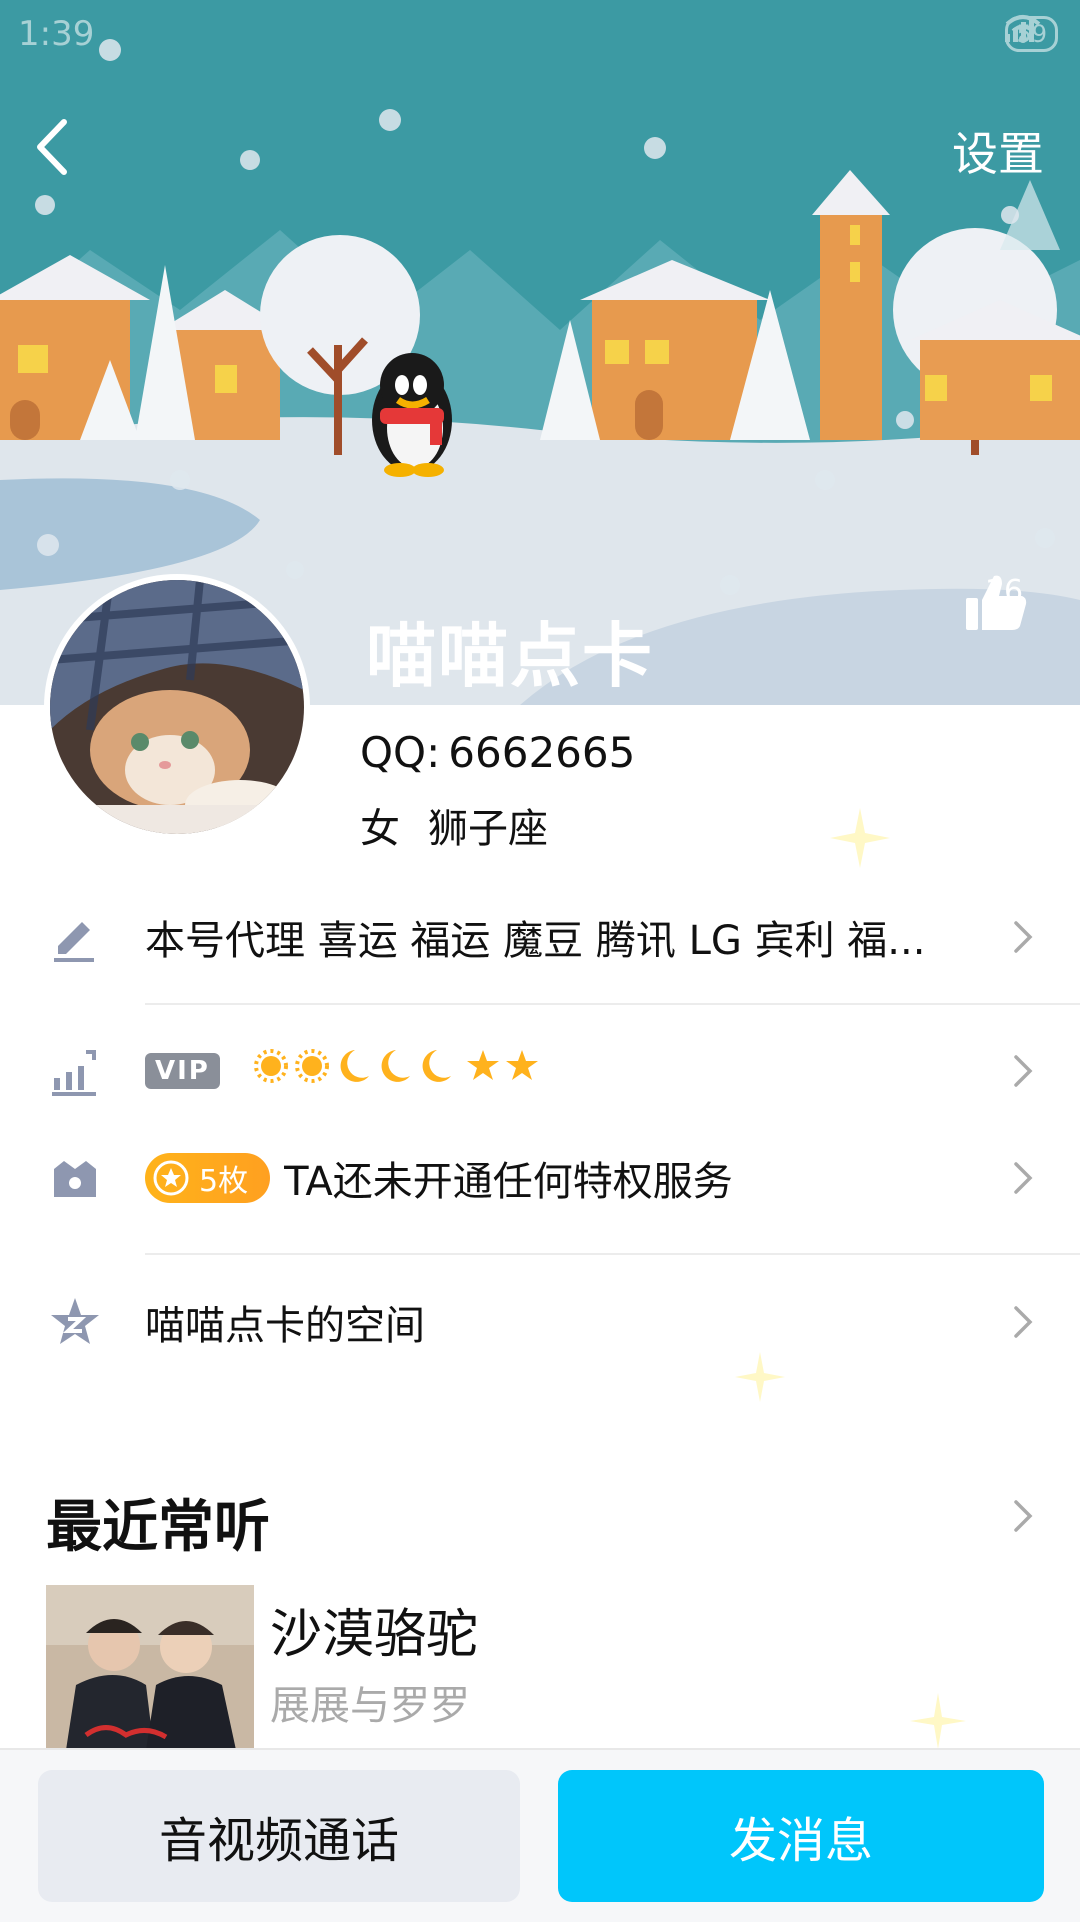 The image size is (1080, 1922). I want to click on status-icons: 59, so click(1031, 34).